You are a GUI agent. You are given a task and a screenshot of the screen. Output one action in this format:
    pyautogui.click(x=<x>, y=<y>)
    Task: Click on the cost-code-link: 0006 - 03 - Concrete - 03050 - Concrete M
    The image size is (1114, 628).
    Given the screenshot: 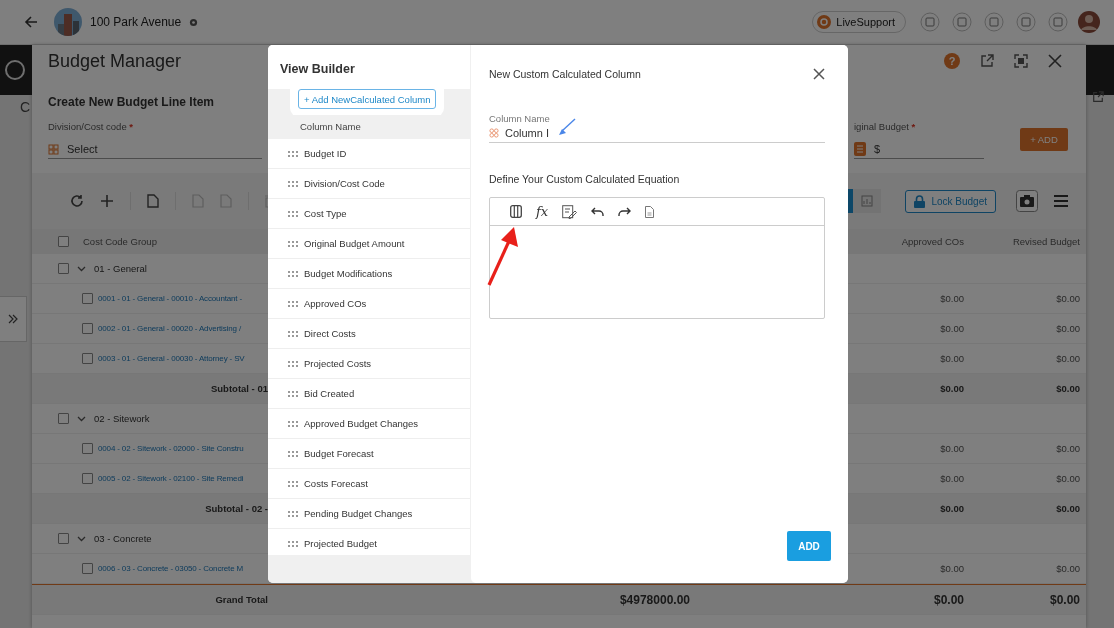 What is the action you would take?
    pyautogui.click(x=171, y=568)
    